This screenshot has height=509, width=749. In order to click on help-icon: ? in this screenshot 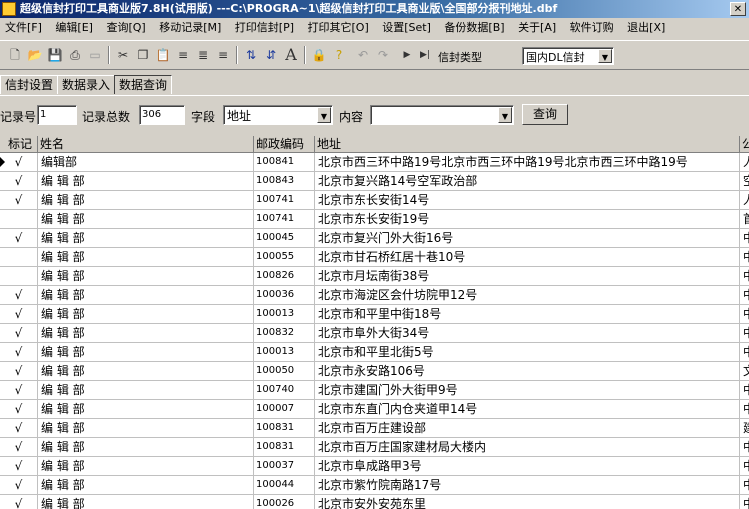, I will do `click(339, 55)`.